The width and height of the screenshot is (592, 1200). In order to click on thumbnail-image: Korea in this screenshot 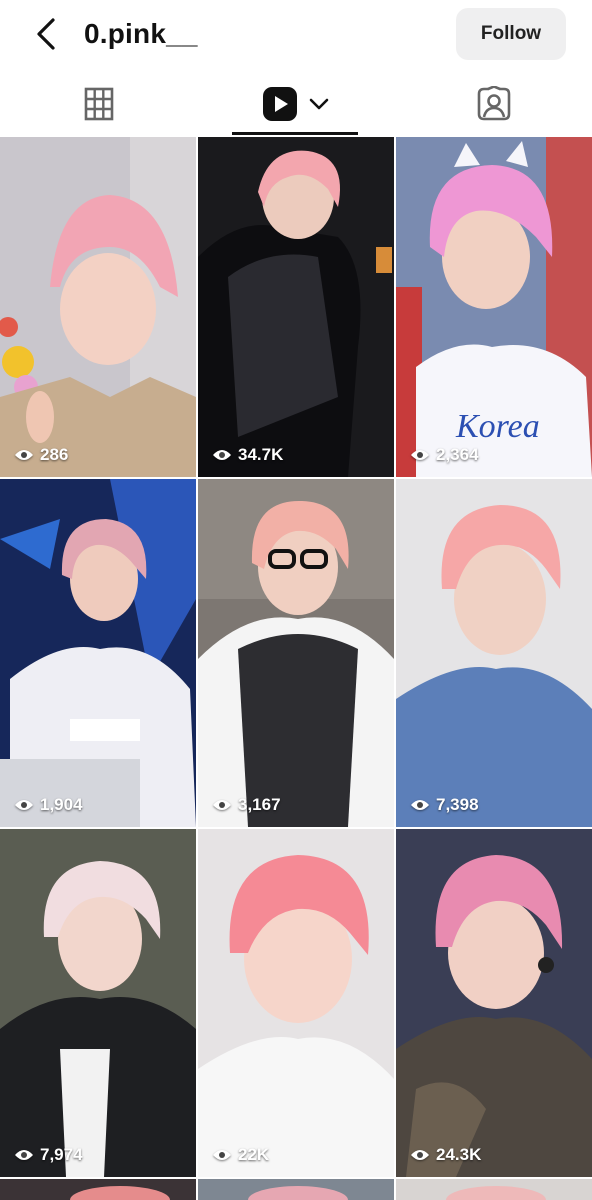, I will do `click(494, 307)`.